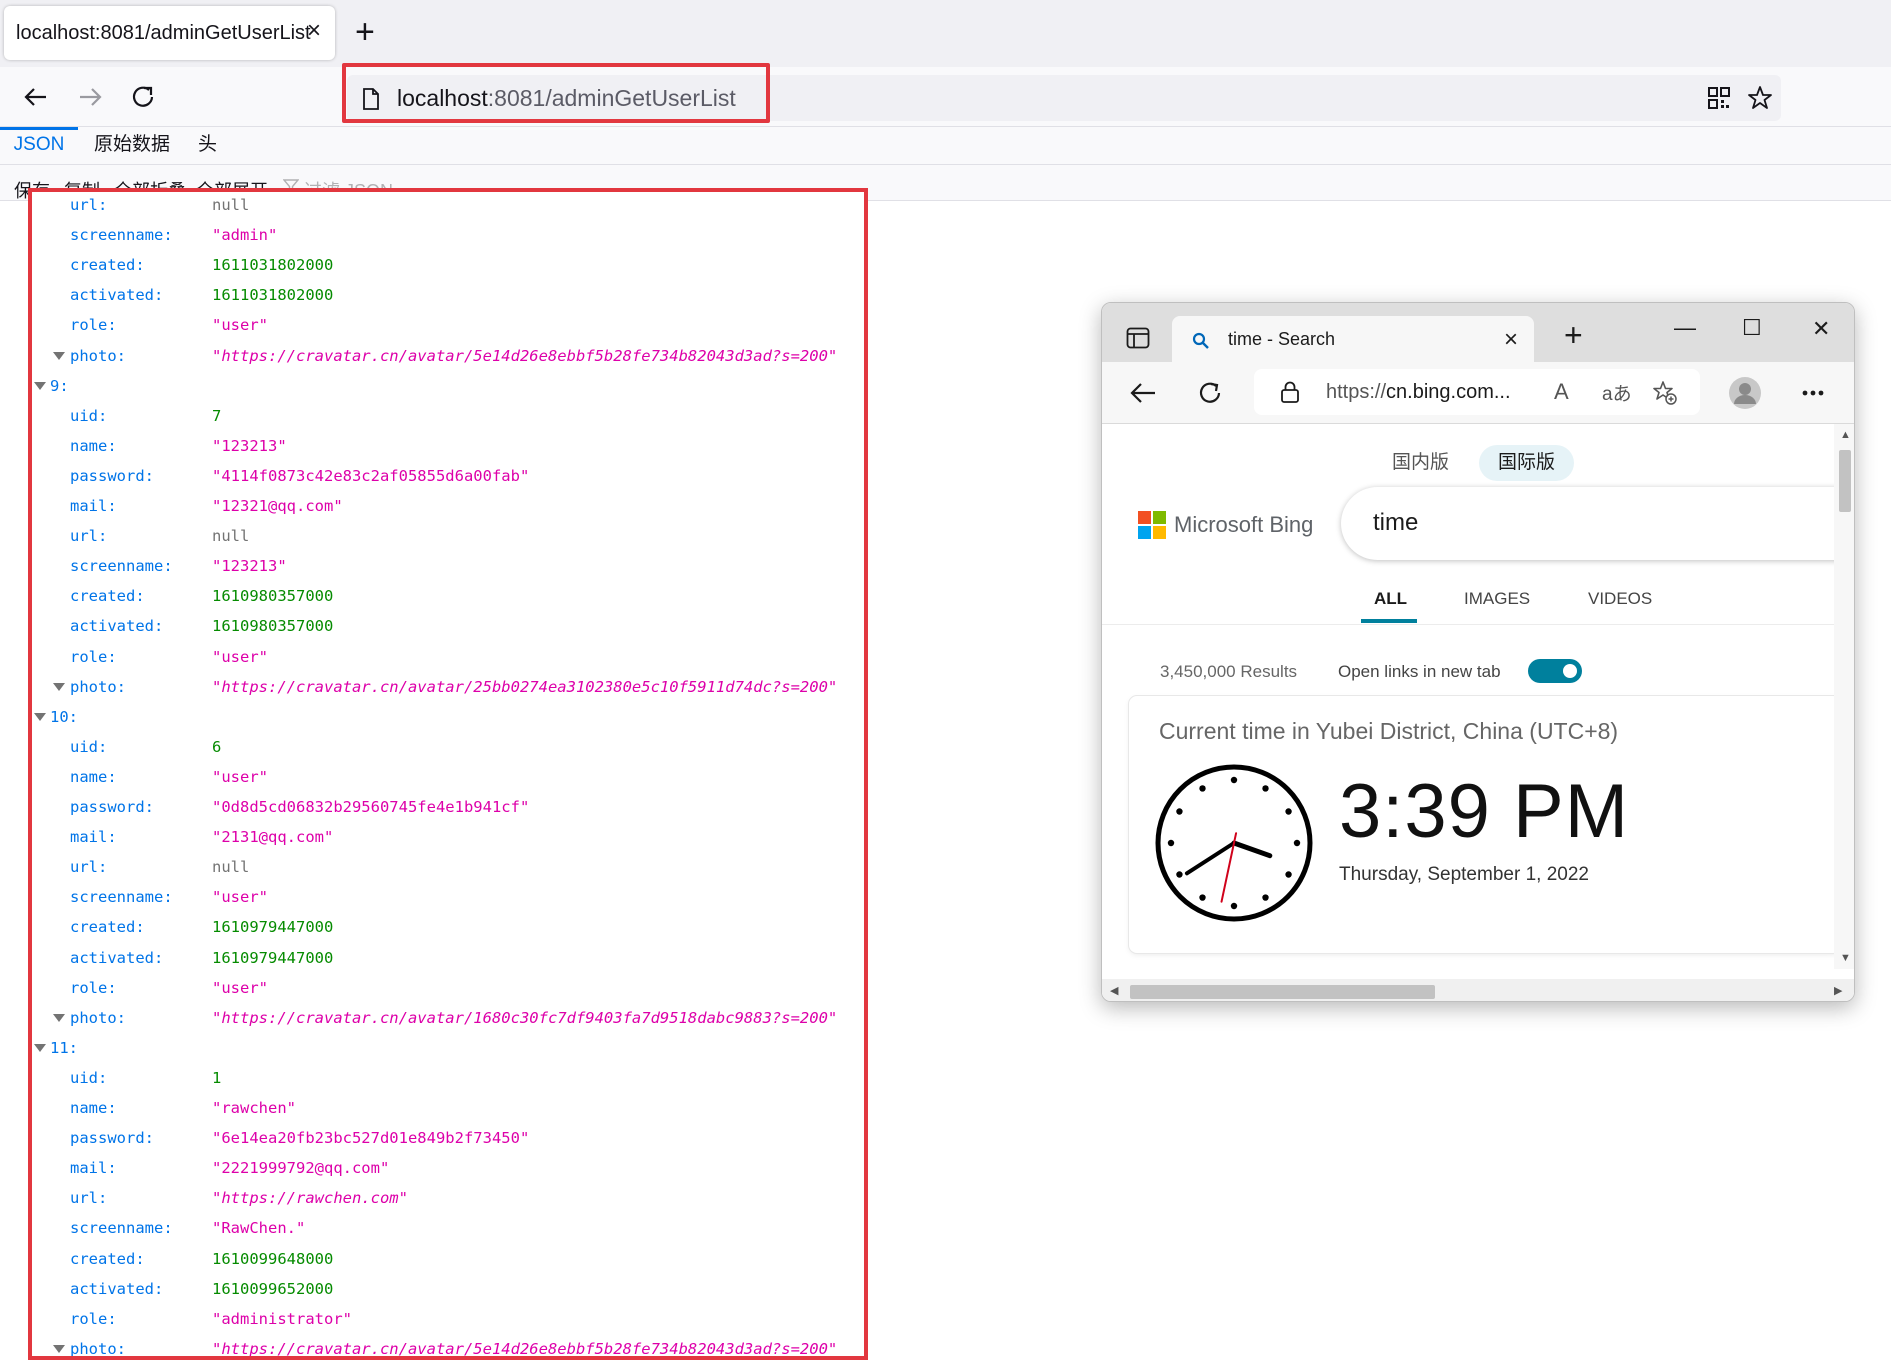 Image resolution: width=1891 pixels, height=1369 pixels. Describe the element at coordinates (1665, 393) in the screenshot. I see `add-favorite-icon` at that location.